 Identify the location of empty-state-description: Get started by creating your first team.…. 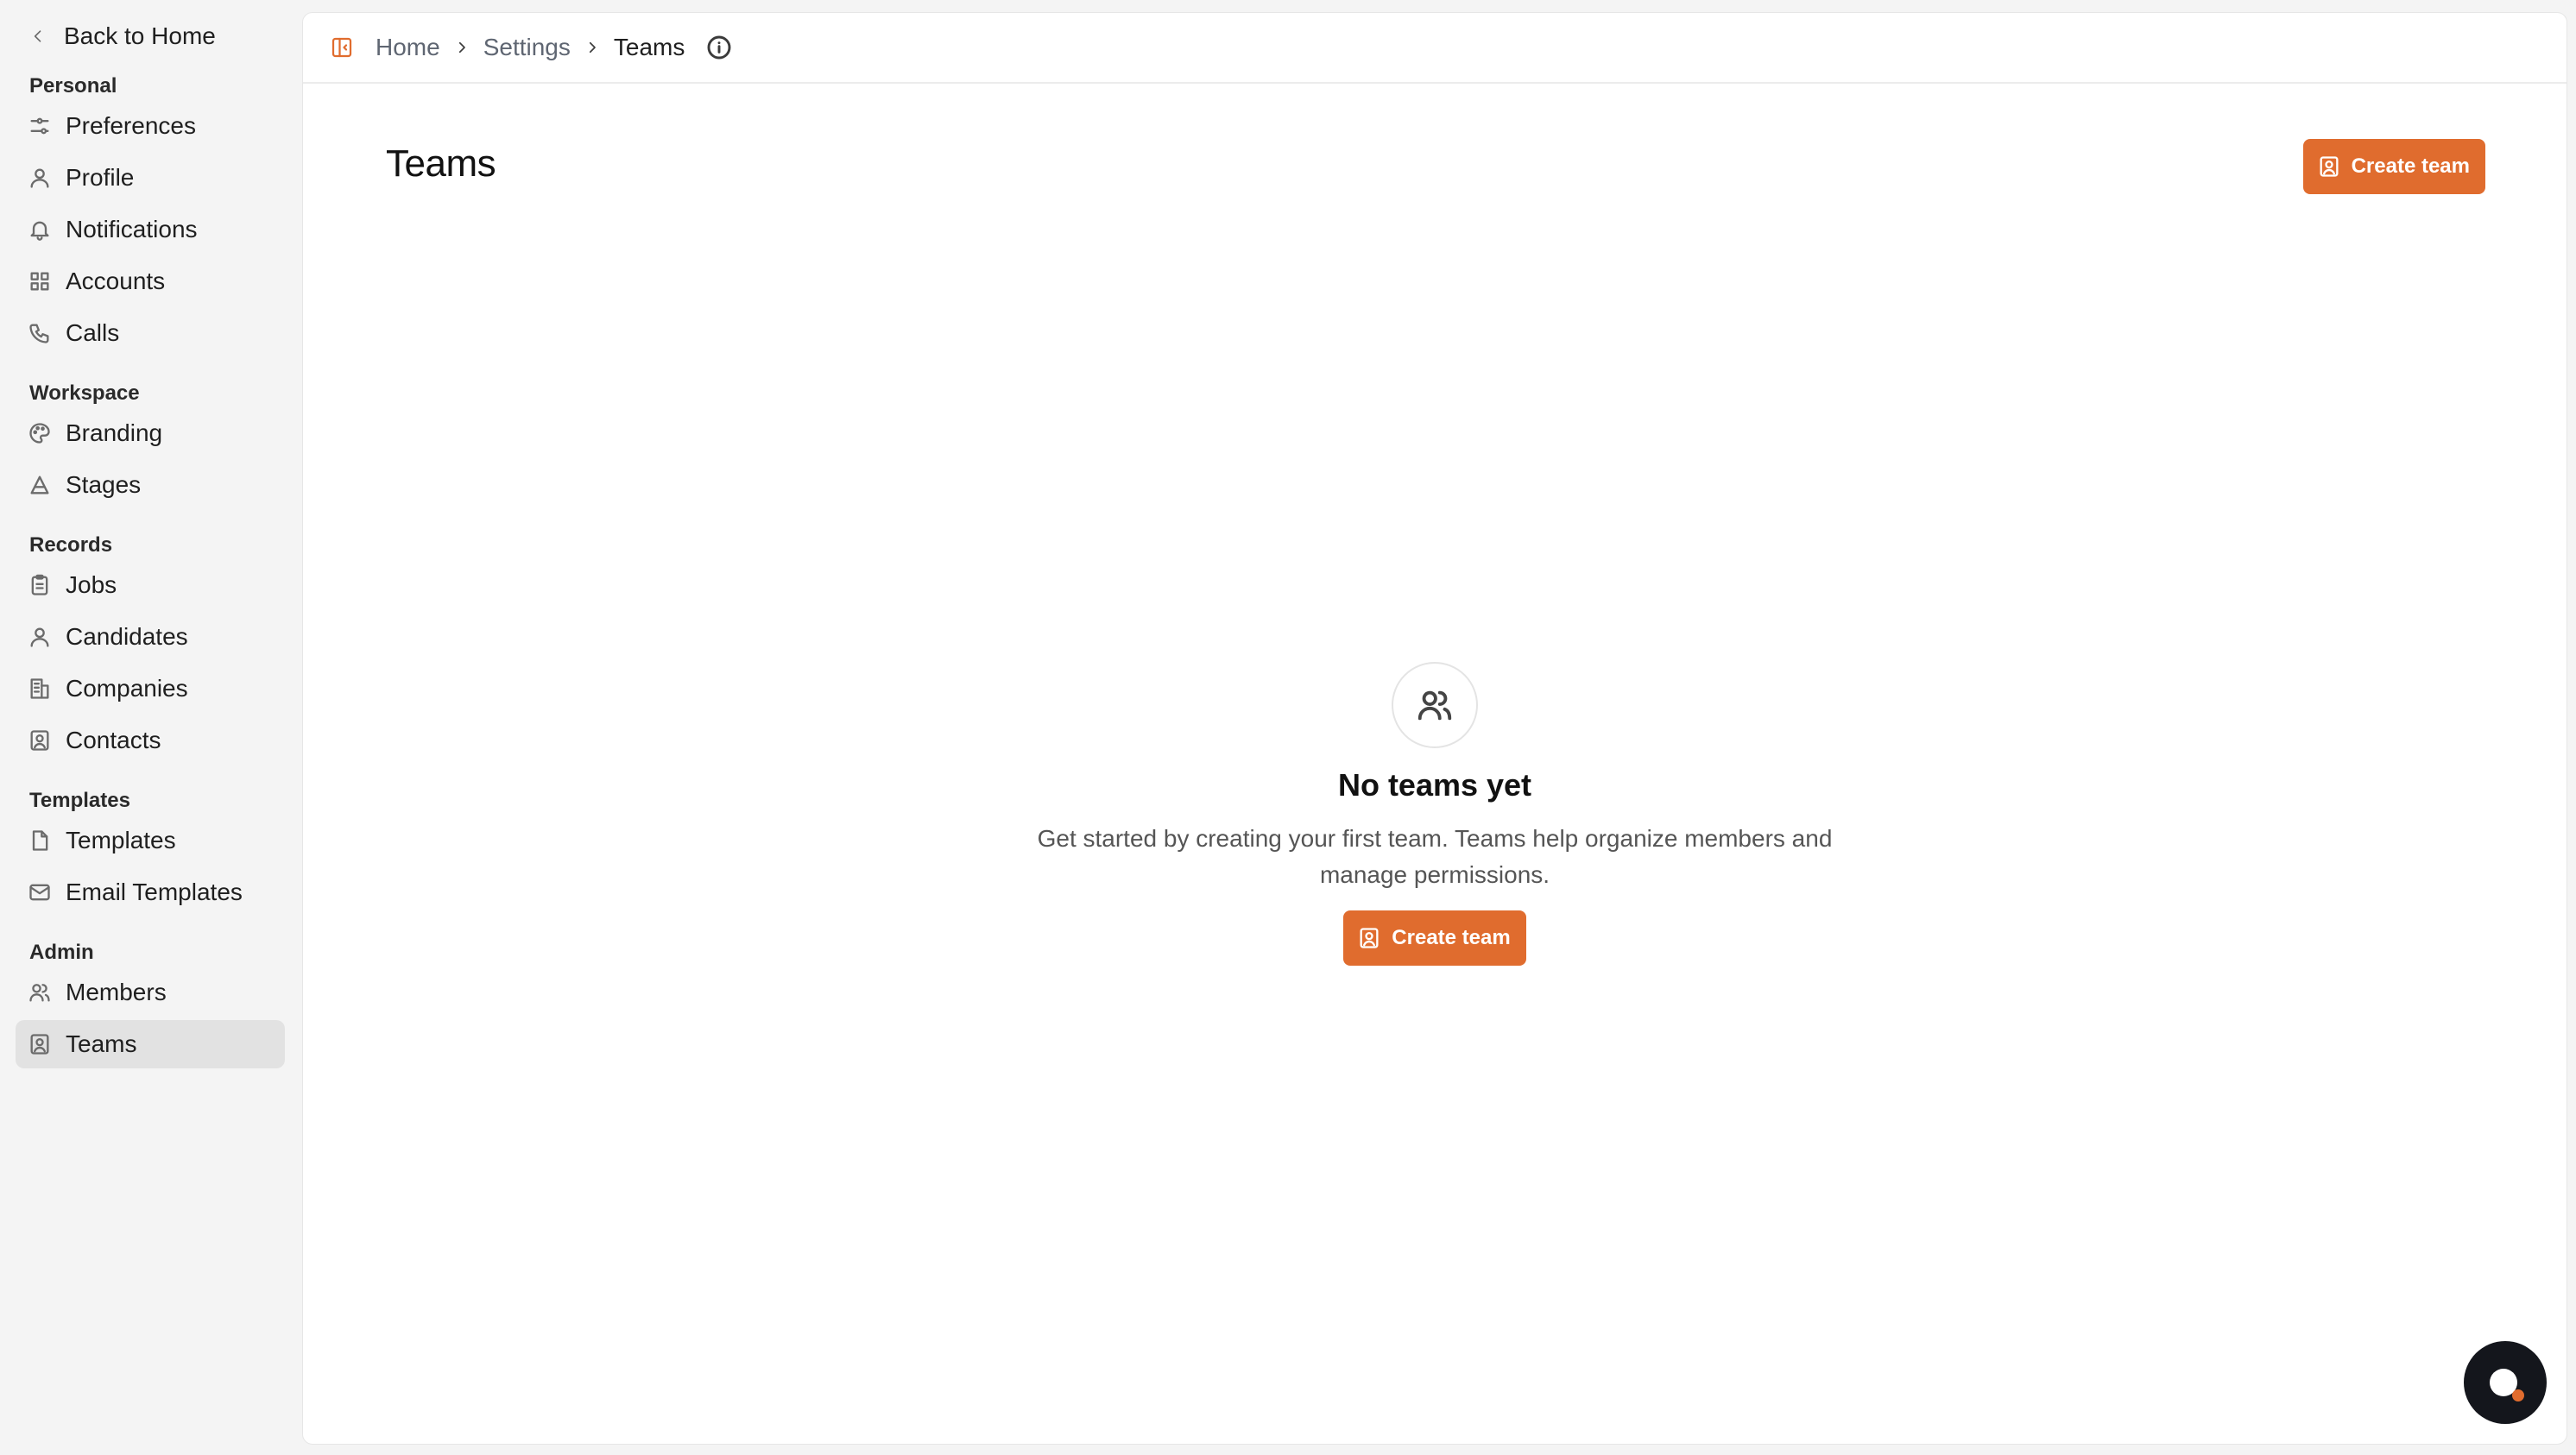
(1435, 857).